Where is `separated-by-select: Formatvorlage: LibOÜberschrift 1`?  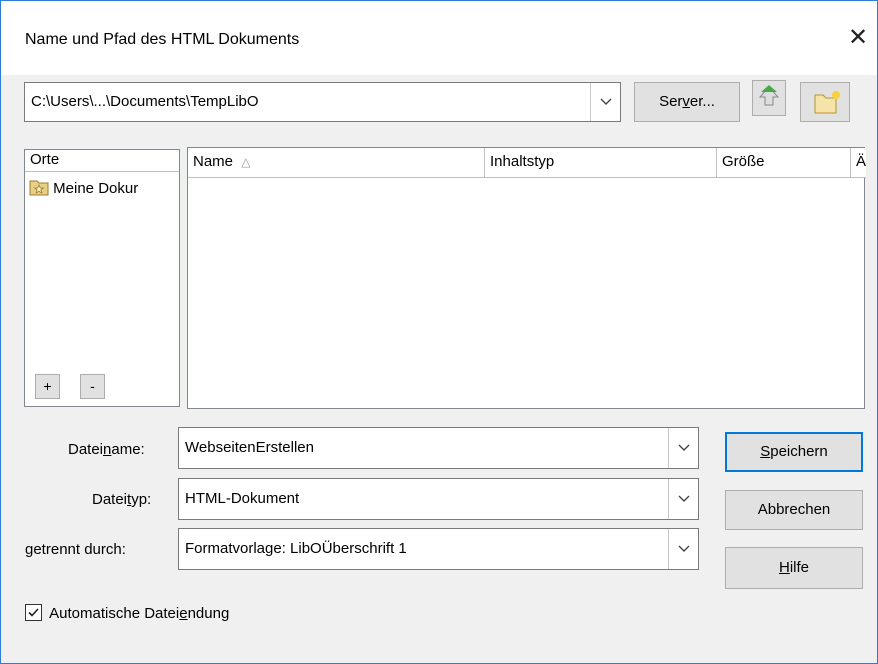 separated-by-select: Formatvorlage: LibOÜberschrift 1 is located at coordinates (296, 549).